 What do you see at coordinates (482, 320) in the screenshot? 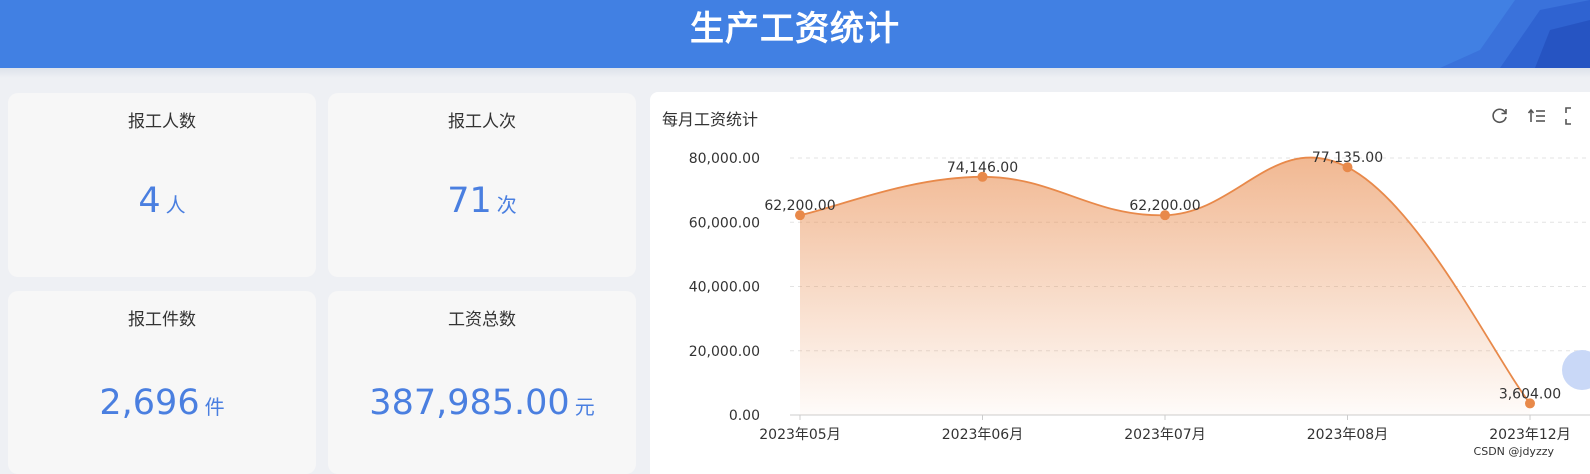
I see `stat-title: 工资总数` at bounding box center [482, 320].